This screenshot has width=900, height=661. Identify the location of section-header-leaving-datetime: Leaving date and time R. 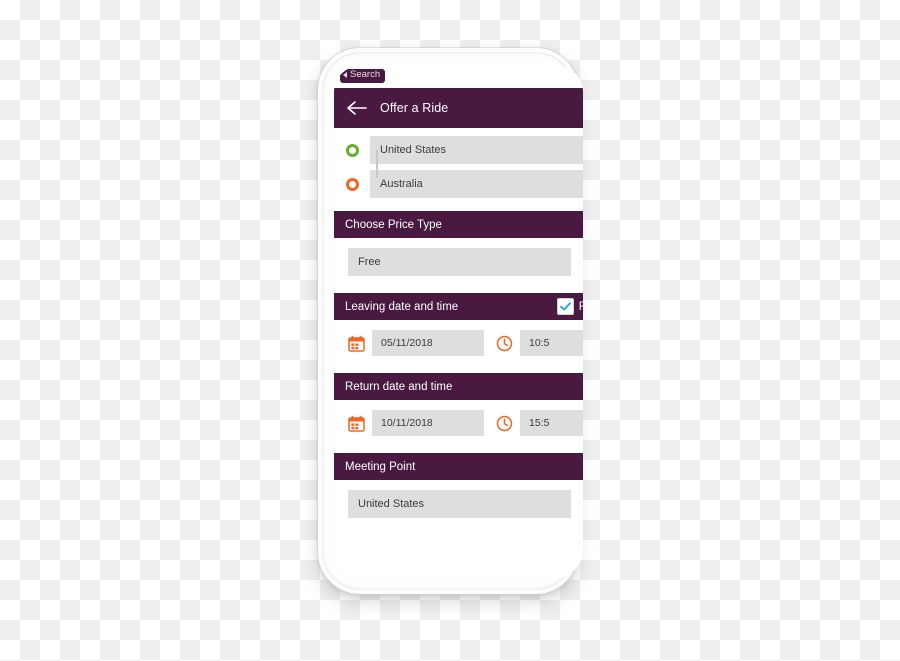
(458, 306).